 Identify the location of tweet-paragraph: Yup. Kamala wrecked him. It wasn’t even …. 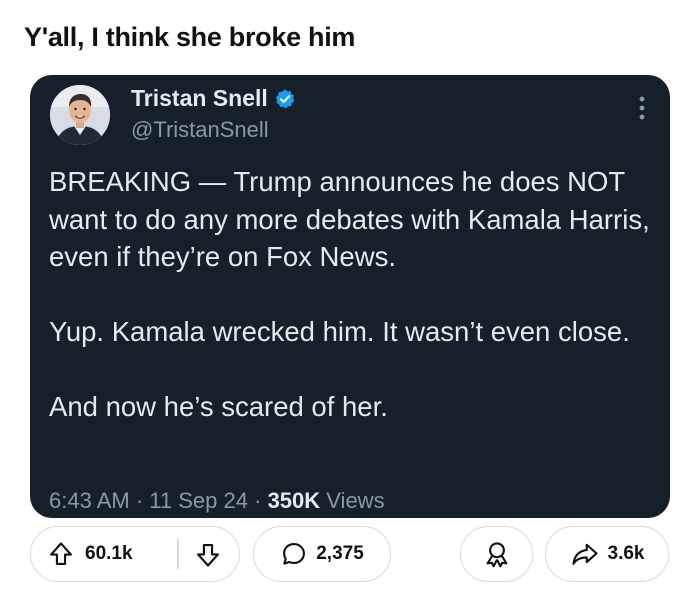
(339, 331).